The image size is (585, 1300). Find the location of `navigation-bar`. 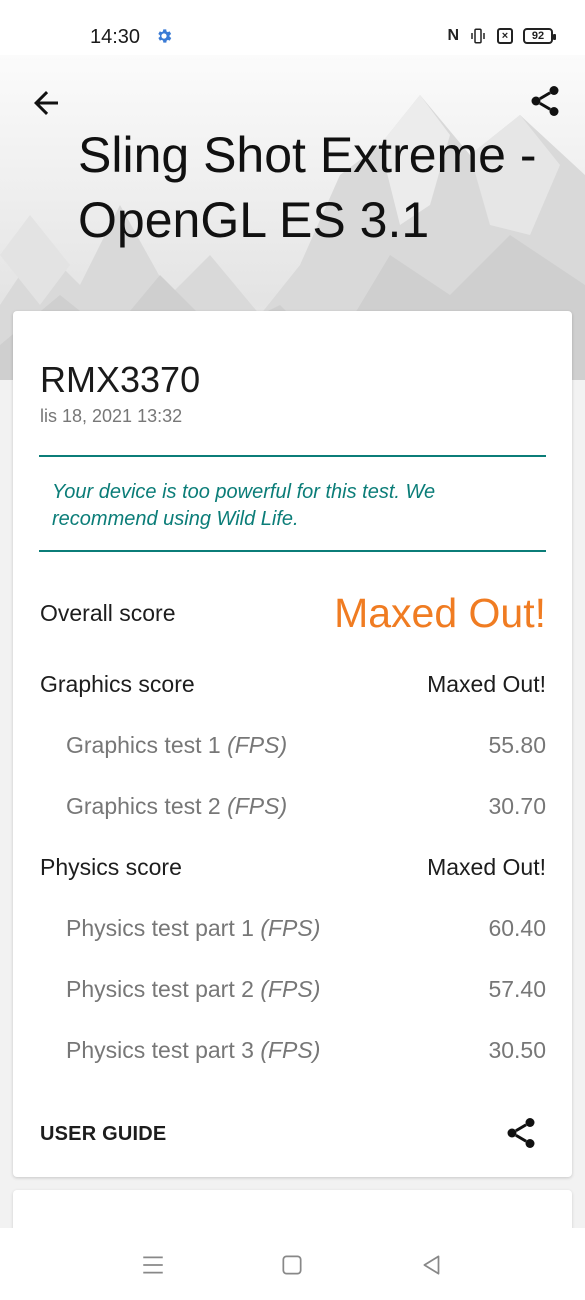

navigation-bar is located at coordinates (292, 1264).